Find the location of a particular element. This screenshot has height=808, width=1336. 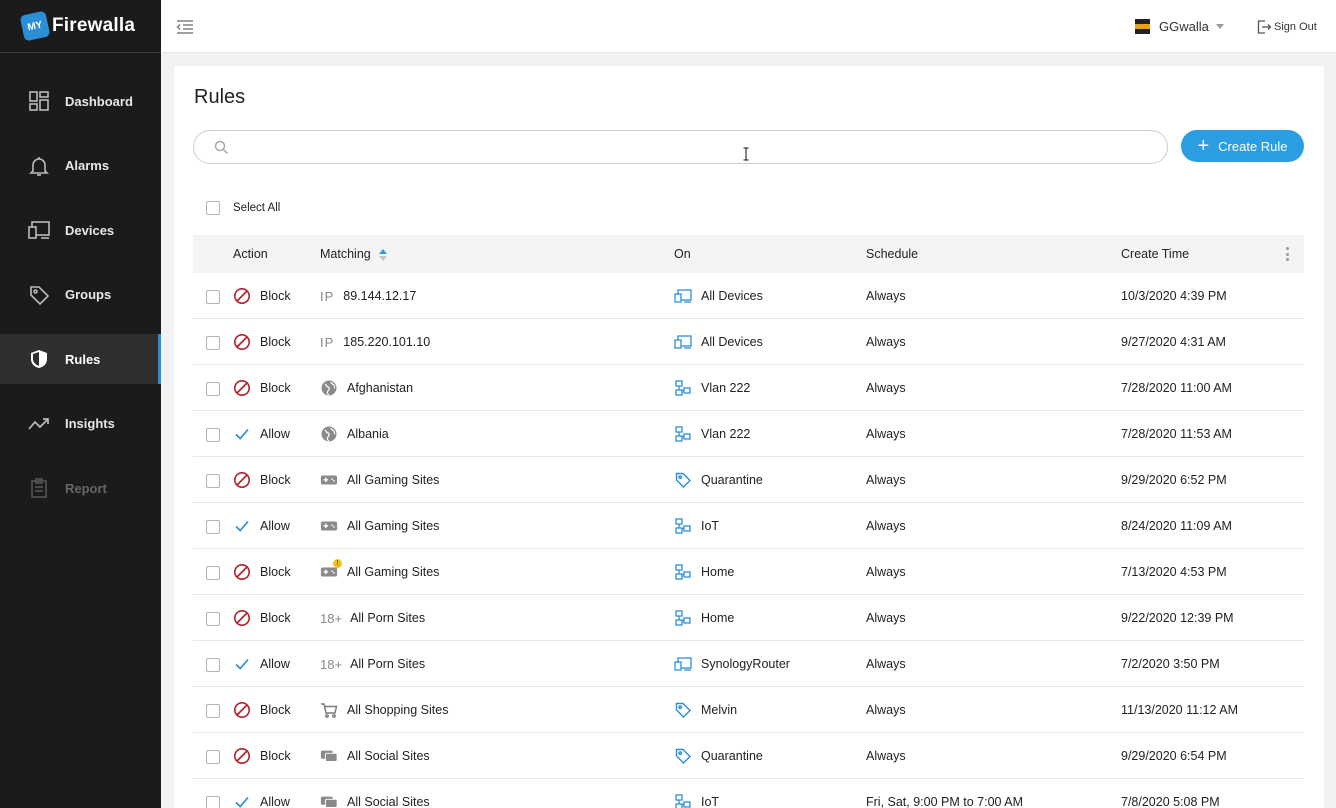

sign-out-label: Sign Out is located at coordinates (1295, 27).